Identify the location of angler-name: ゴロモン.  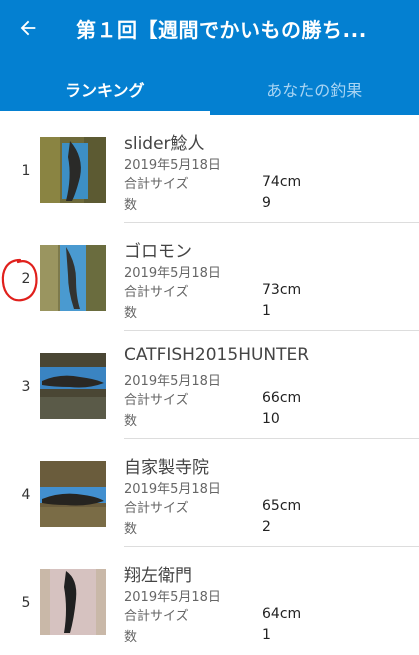
(158, 249).